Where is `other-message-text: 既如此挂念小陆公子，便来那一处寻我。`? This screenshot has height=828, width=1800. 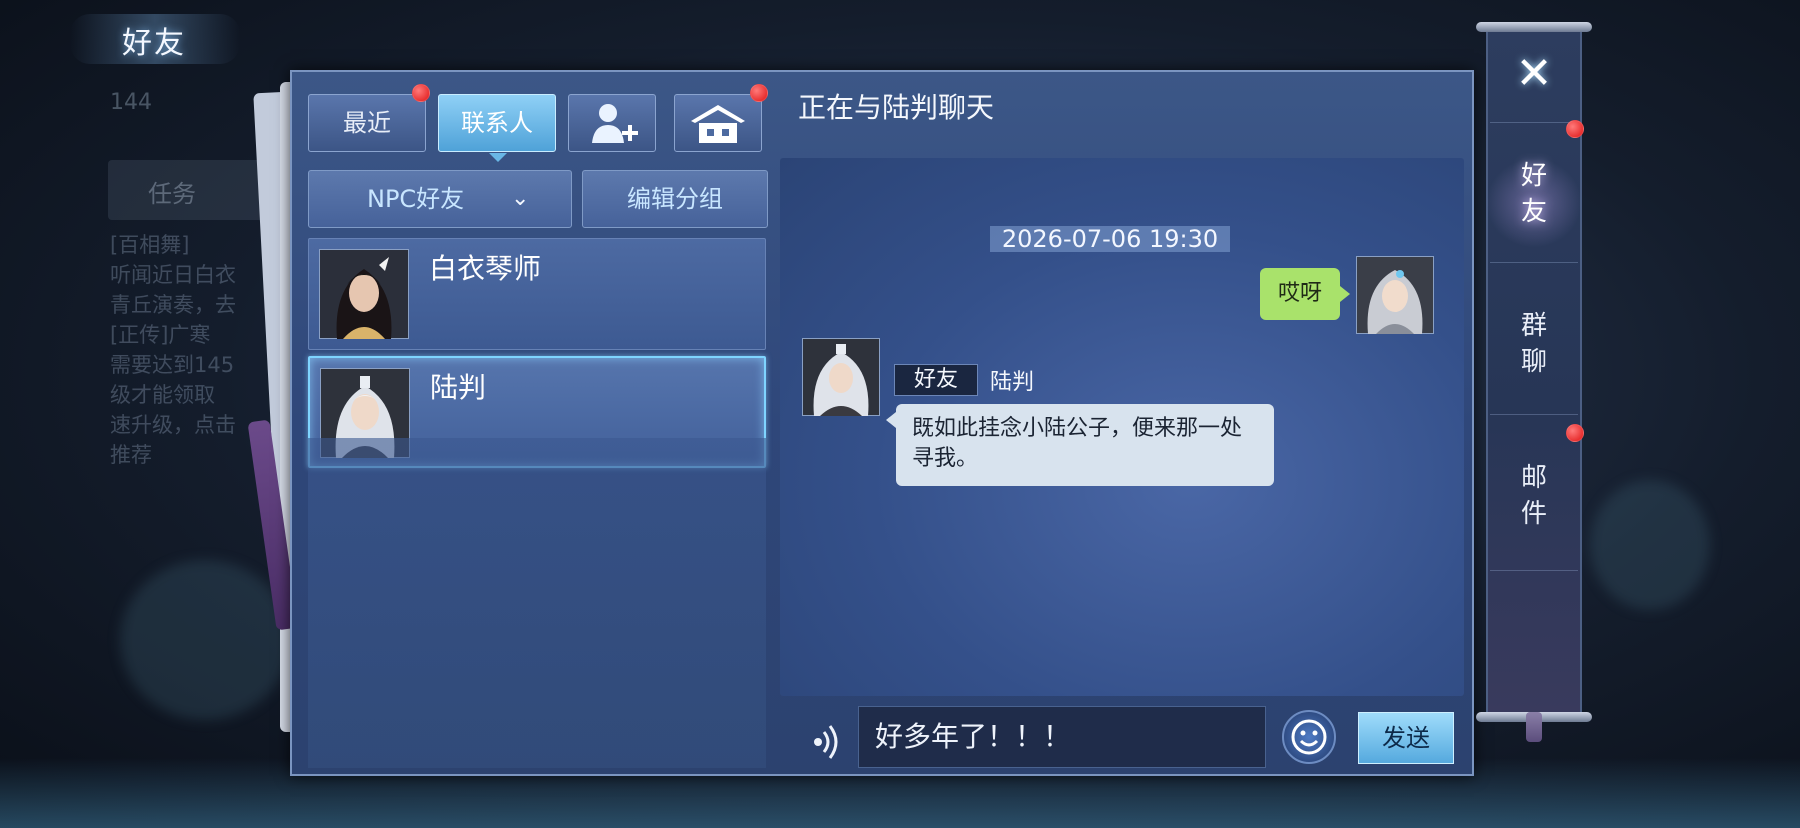 other-message-text: 既如此挂念小陆公子，便来那一处寻我。 is located at coordinates (1077, 443).